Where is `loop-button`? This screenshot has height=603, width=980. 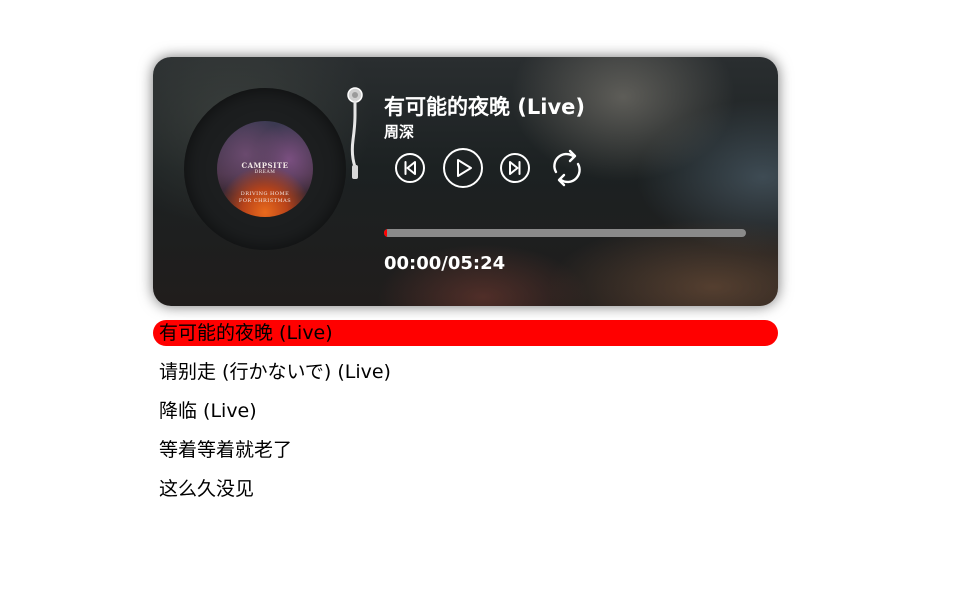 loop-button is located at coordinates (567, 168).